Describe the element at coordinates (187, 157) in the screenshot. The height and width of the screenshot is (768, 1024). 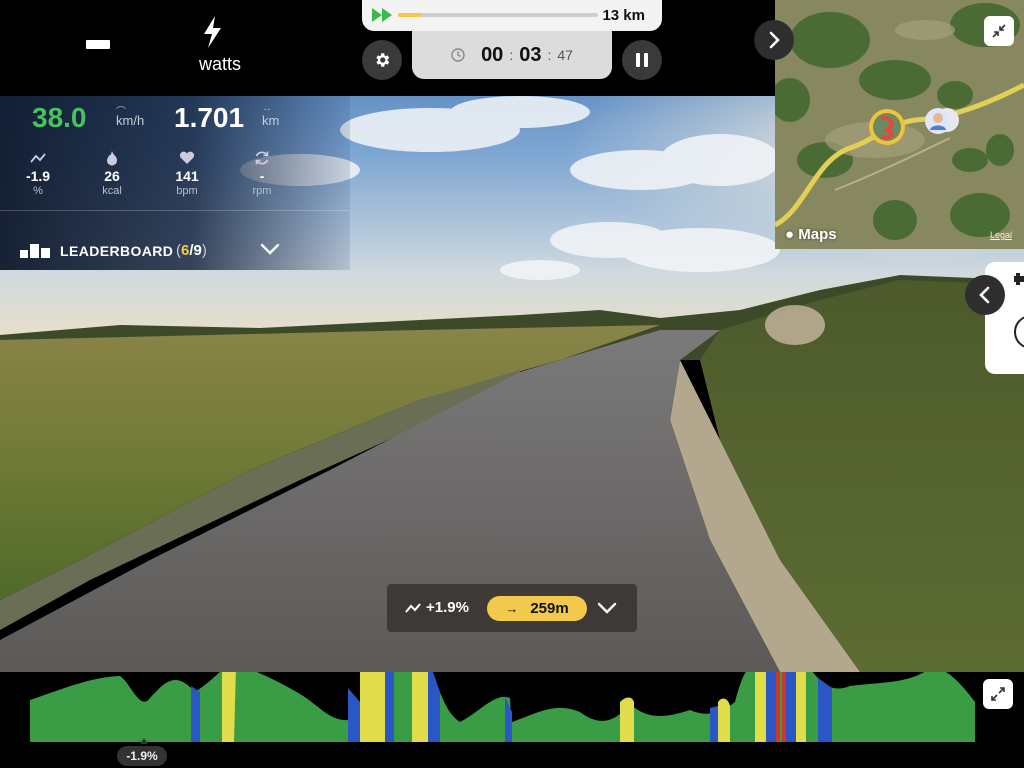
I see `heart-icon` at that location.